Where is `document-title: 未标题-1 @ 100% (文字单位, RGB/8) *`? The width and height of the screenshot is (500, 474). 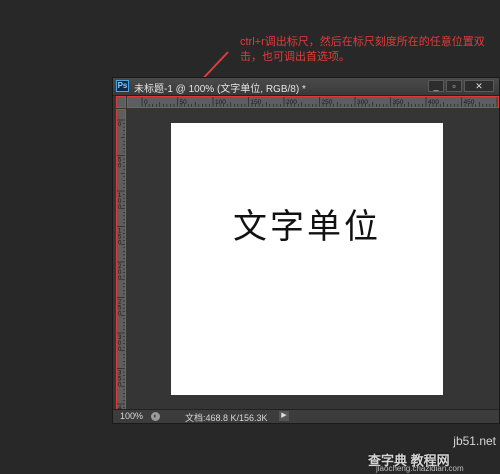 document-title: 未标题-1 @ 100% (文字单位, RGB/8) * is located at coordinates (220, 89).